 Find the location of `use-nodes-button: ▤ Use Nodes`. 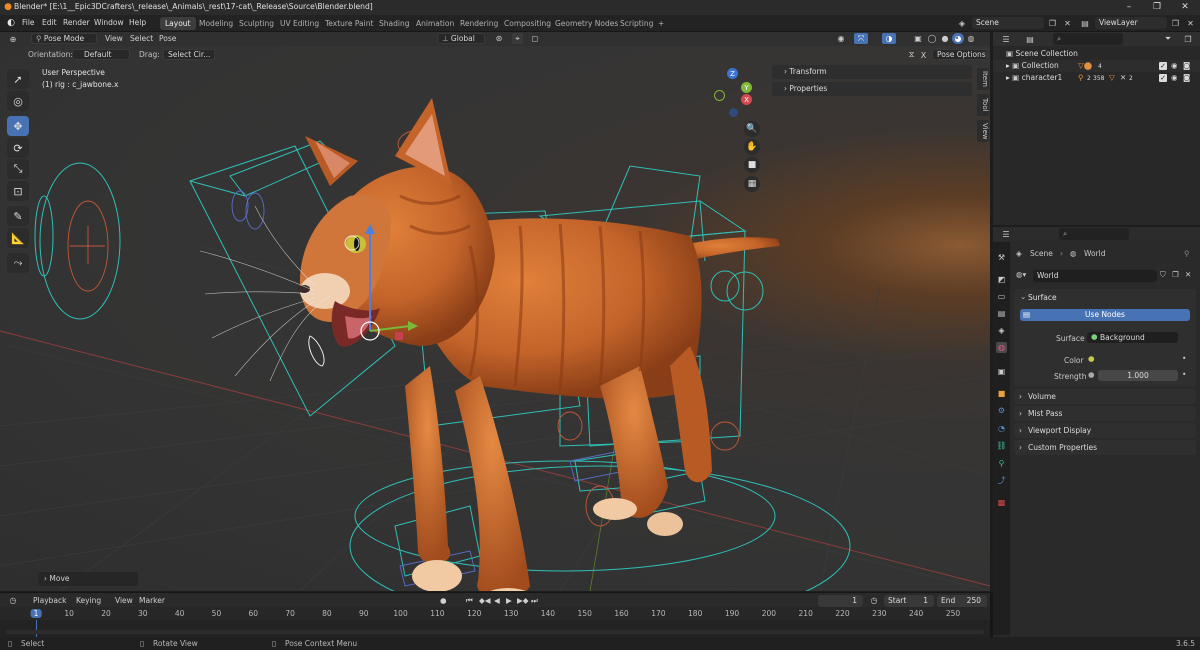

use-nodes-button: ▤ Use Nodes is located at coordinates (1105, 315).